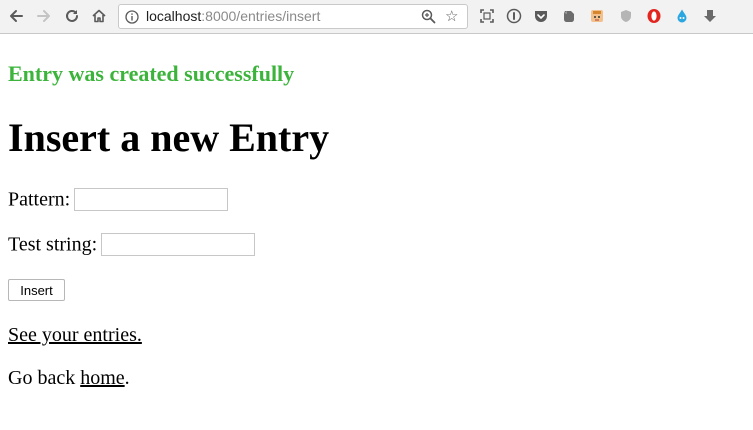  Describe the element at coordinates (654, 16) in the screenshot. I see `opera-icon` at that location.